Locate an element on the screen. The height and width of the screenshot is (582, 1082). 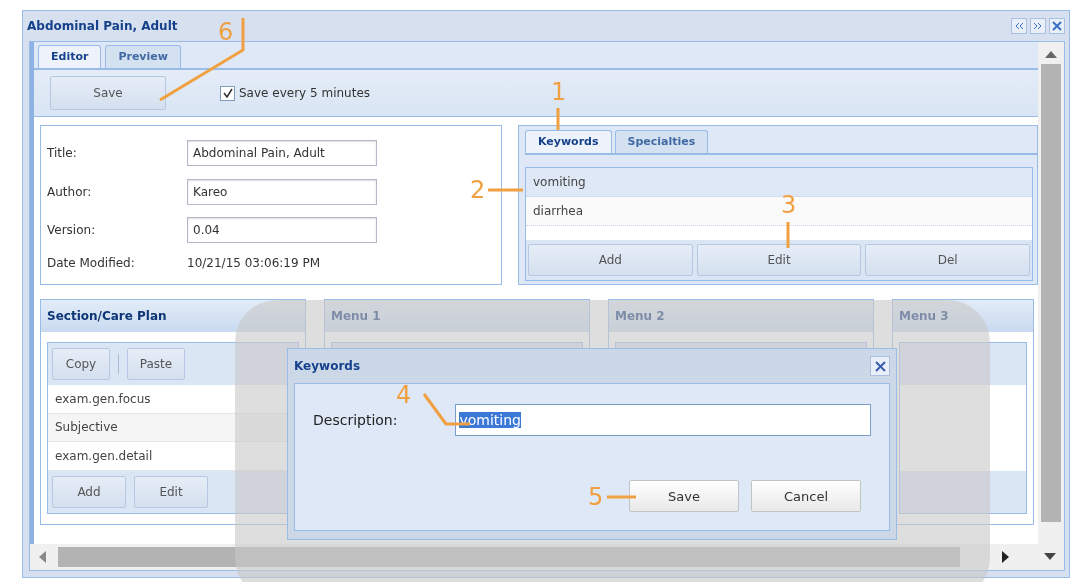
input-field: vomiting is located at coordinates (663, 420).